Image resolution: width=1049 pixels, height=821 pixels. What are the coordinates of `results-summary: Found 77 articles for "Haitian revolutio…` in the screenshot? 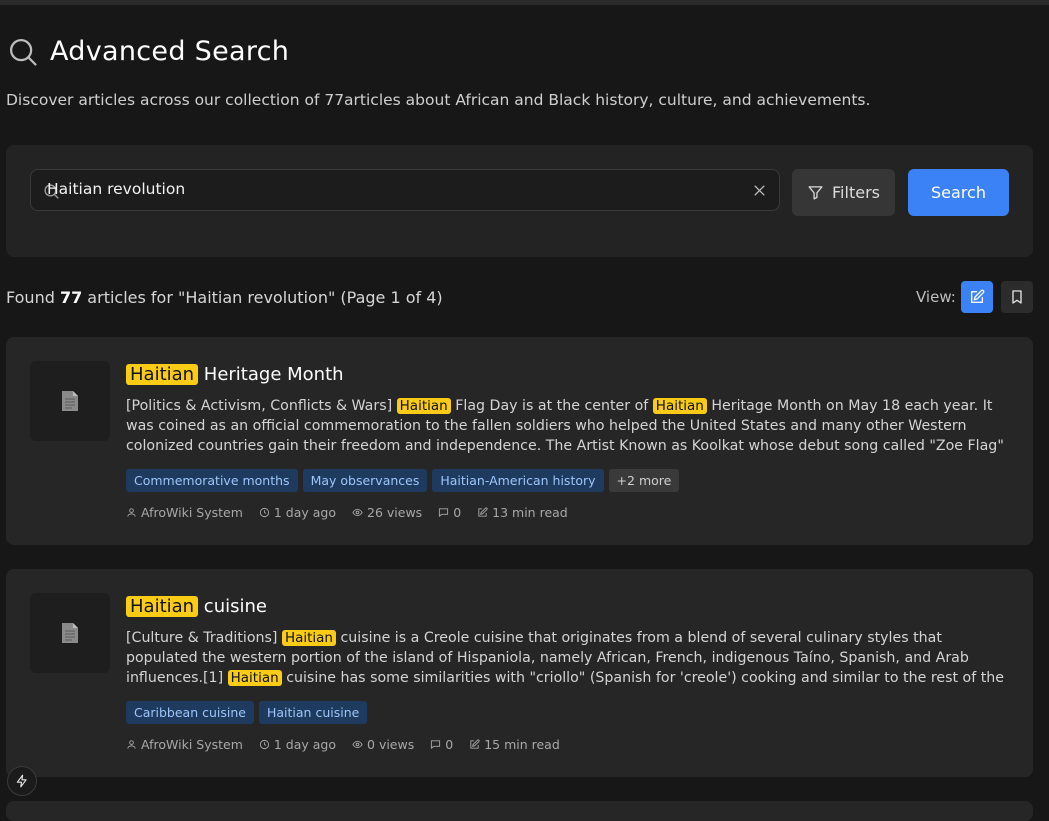 It's located at (224, 297).